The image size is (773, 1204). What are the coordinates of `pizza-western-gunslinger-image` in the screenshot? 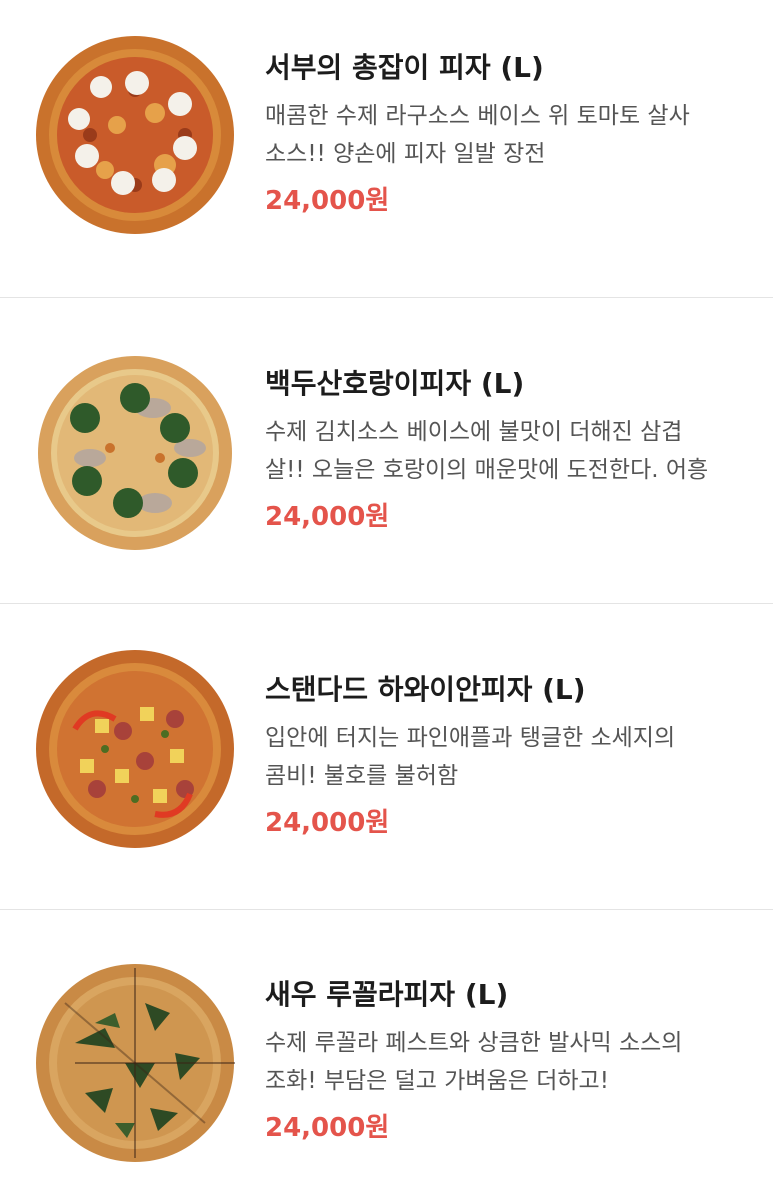 It's located at (135, 135).